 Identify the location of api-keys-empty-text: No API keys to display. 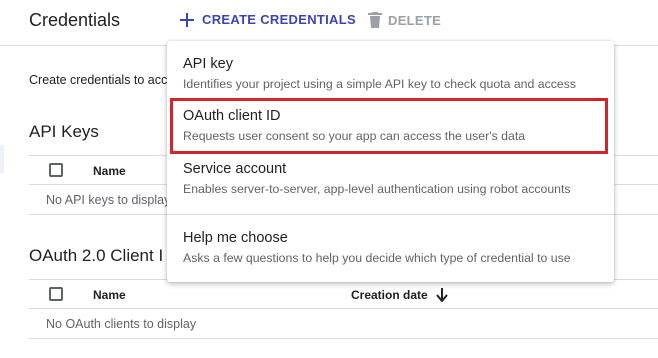
(108, 200).